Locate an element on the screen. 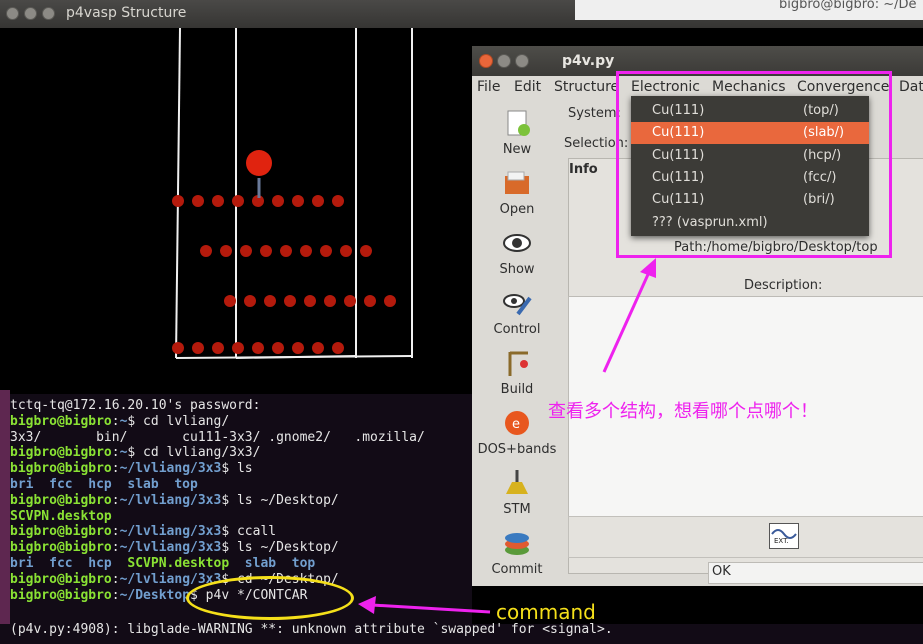  menu-edit: Edit is located at coordinates (527, 87).